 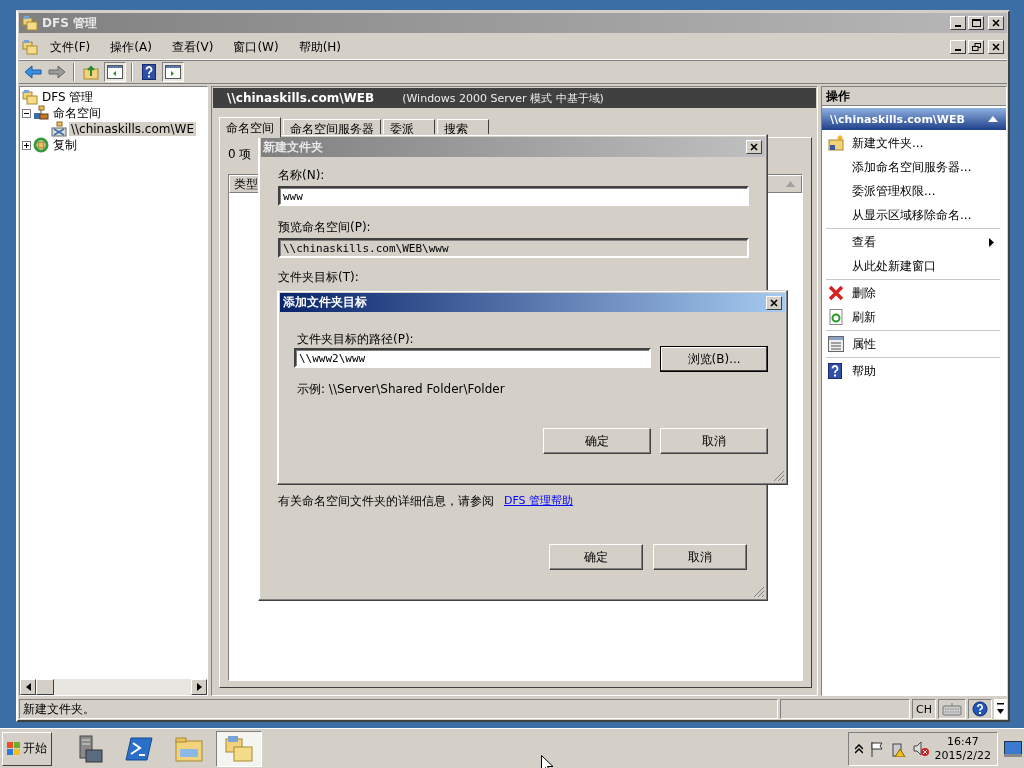 I want to click on section-title: \\chinaskills.com\WEB, so click(x=898, y=119).